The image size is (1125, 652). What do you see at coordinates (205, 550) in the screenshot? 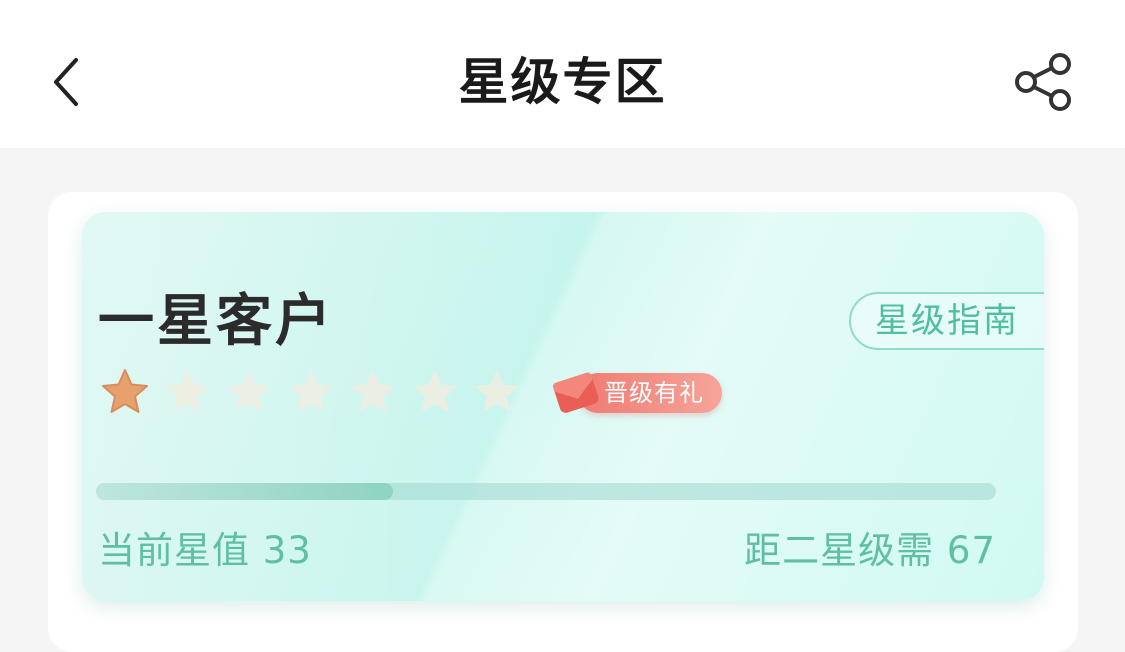
I see `current-star-value: 当前星值 33` at bounding box center [205, 550].